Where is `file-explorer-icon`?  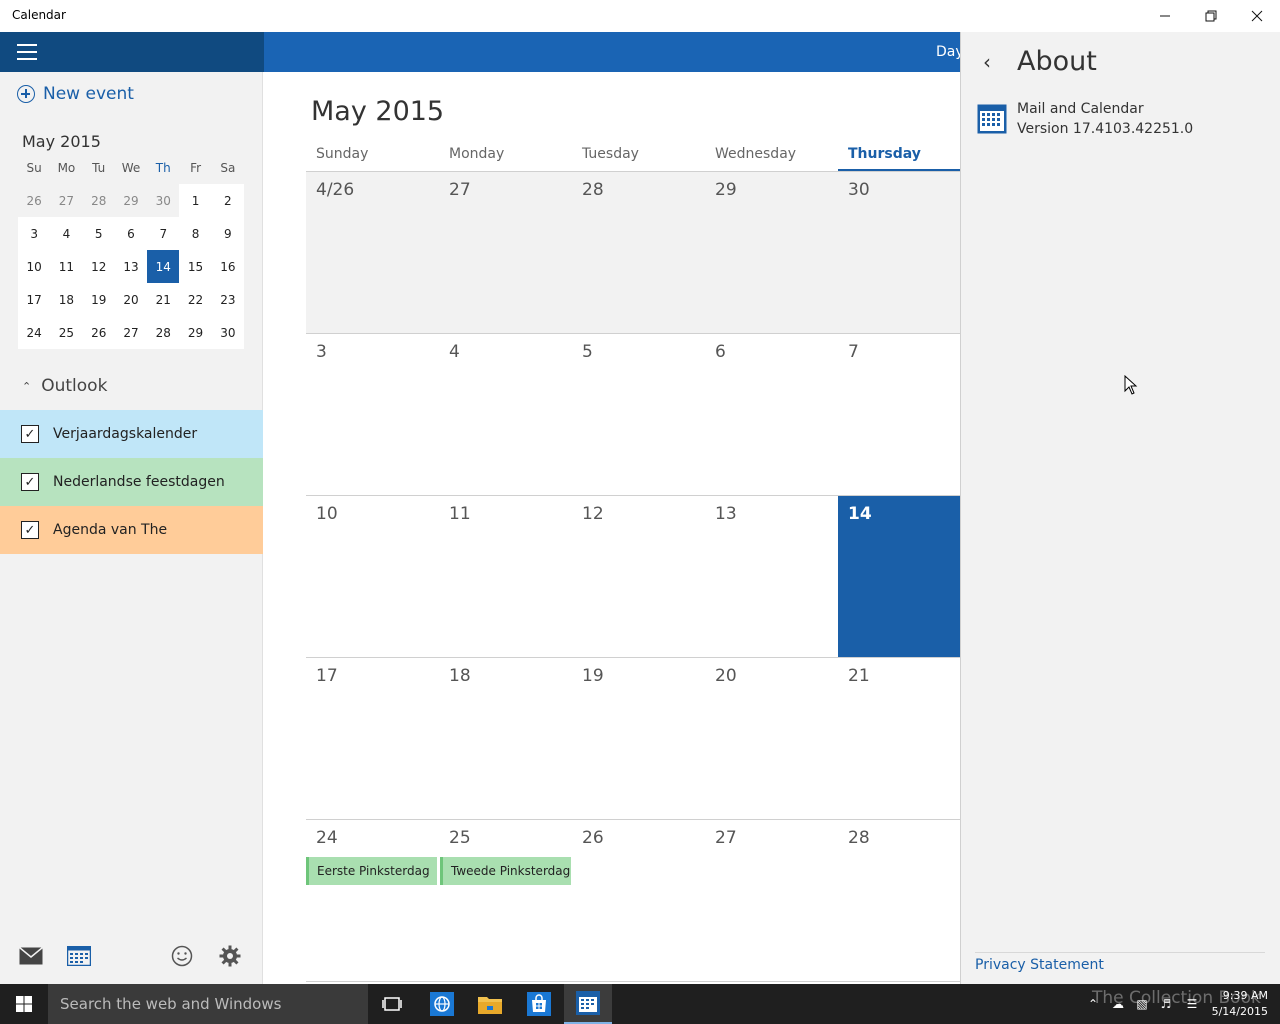
file-explorer-icon is located at coordinates (490, 1004).